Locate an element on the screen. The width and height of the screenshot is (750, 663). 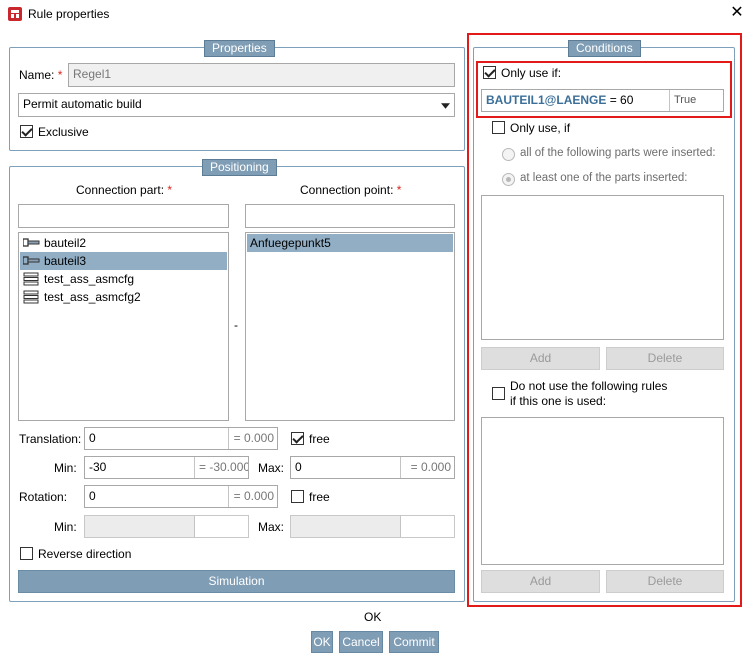
commit-button: Commit is located at coordinates (414, 642).